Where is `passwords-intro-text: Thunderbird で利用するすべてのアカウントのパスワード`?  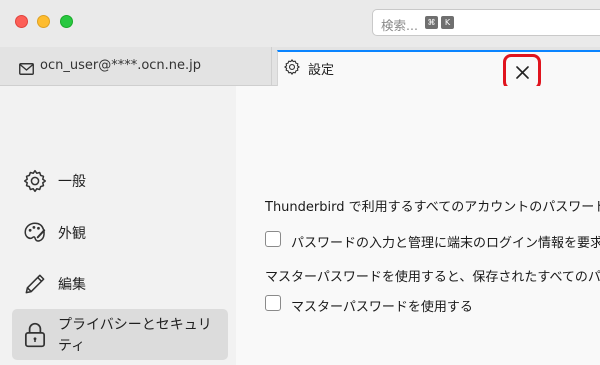 passwords-intro-text: Thunderbird で利用するすべてのアカウントのパスワード is located at coordinates (432, 207).